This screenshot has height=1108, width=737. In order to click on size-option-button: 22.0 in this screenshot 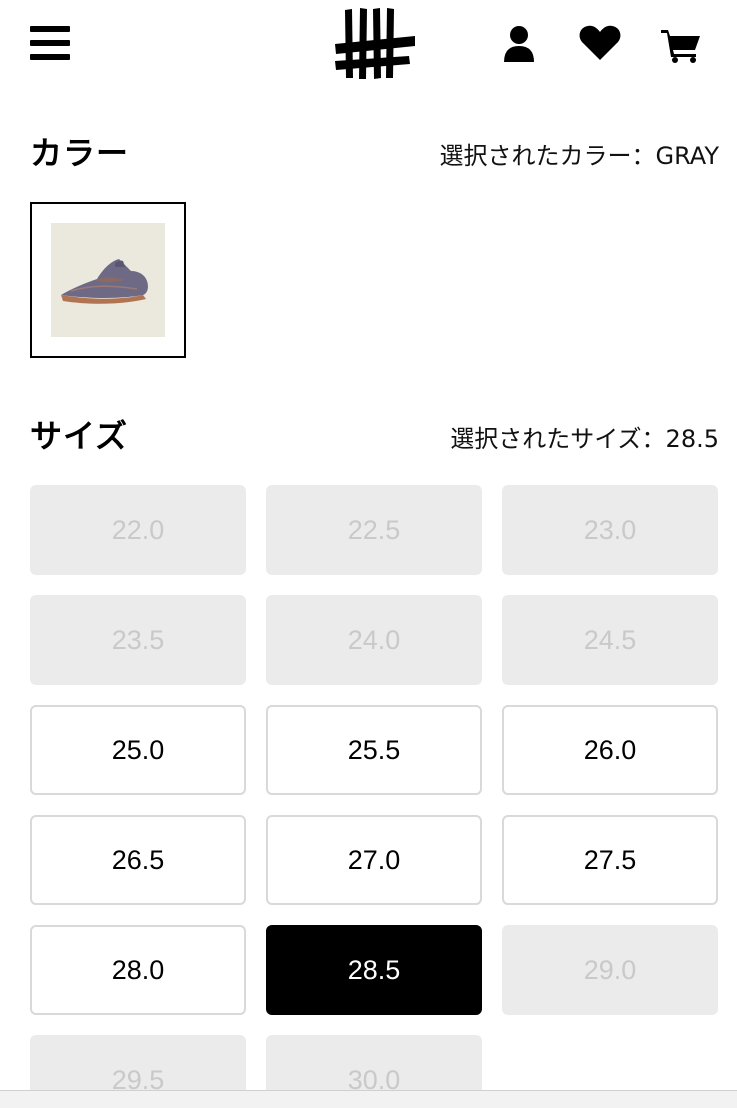, I will do `click(138, 530)`.